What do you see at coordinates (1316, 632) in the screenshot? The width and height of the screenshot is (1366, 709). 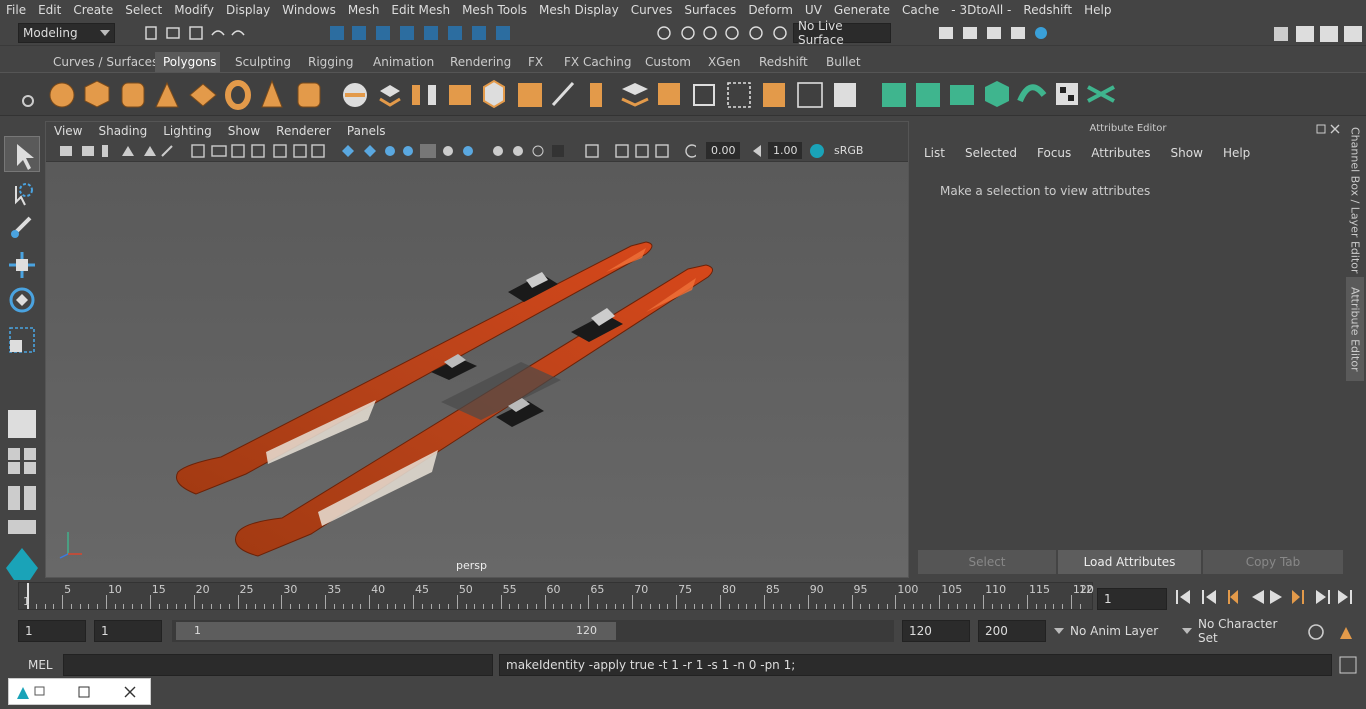 I see `auto-key-icon` at bounding box center [1316, 632].